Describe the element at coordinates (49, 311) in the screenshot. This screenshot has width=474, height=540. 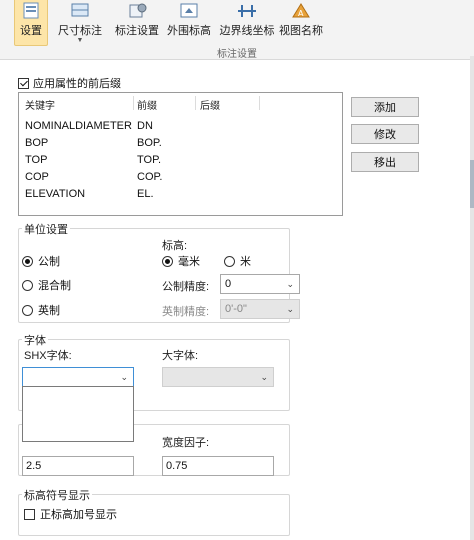
I see `radio-imperial-label: 英制` at that location.